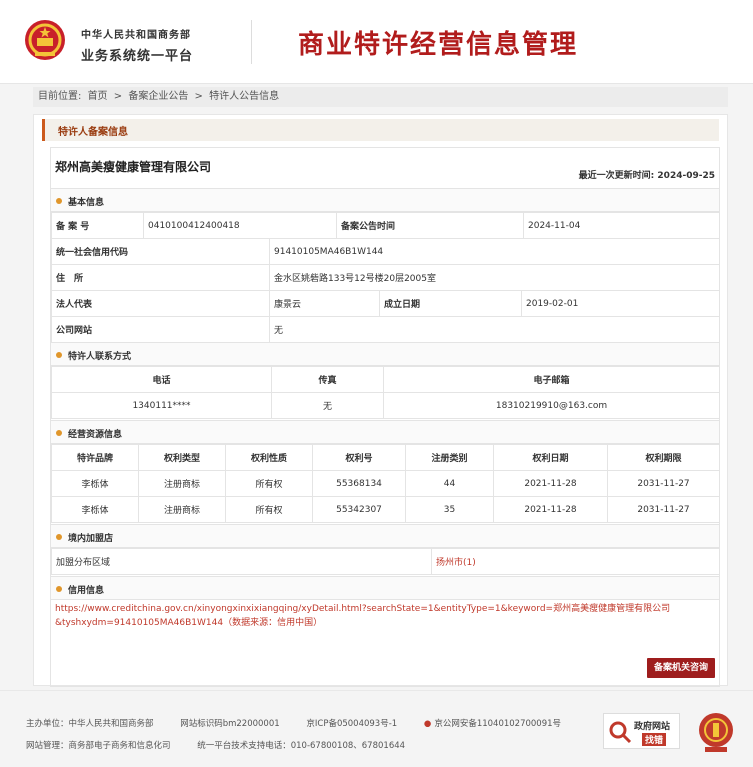 Image resolution: width=753 pixels, height=767 pixels. I want to click on consult-button: 备案机关咨询, so click(680, 668).